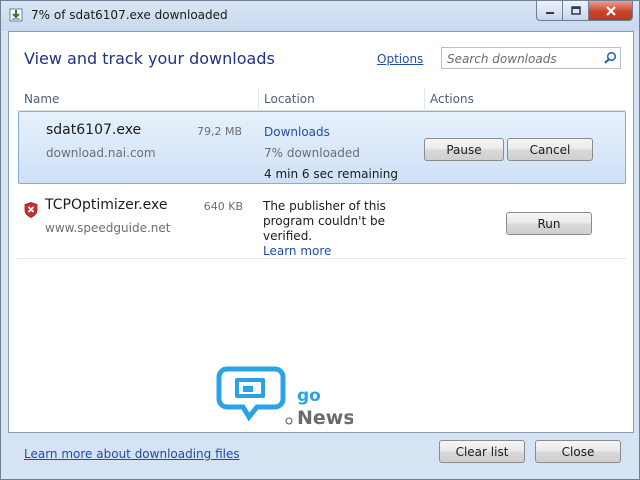 This screenshot has height=480, width=640. Describe the element at coordinates (578, 451) in the screenshot. I see `close-button: Close` at that location.